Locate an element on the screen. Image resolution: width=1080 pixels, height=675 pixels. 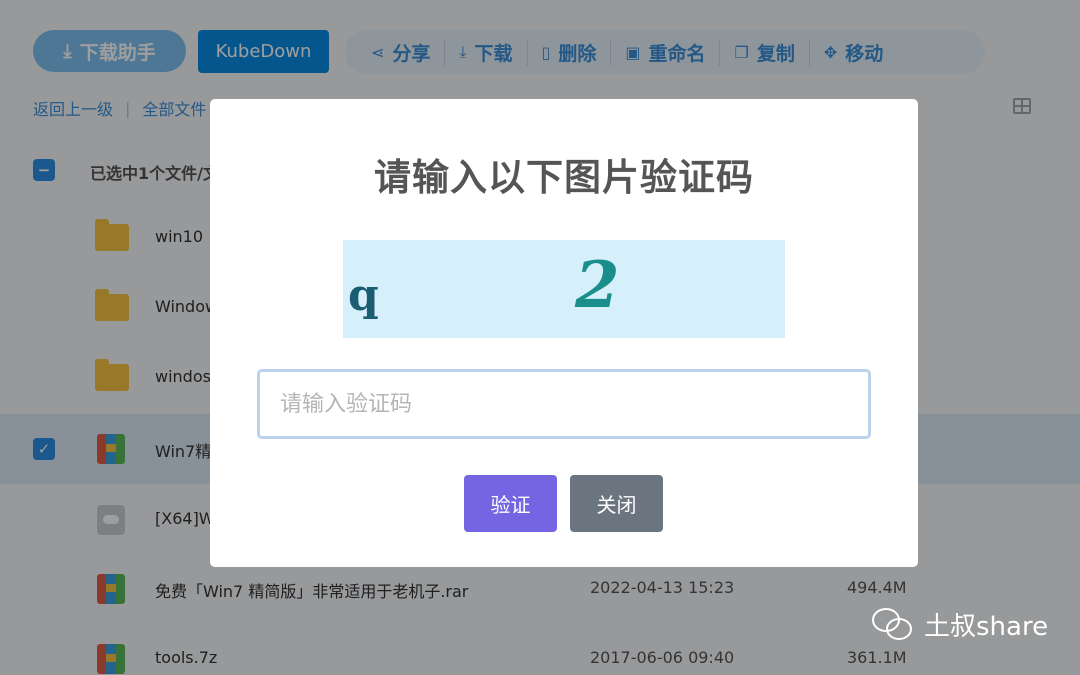
verify-button: 验证 is located at coordinates (510, 503).